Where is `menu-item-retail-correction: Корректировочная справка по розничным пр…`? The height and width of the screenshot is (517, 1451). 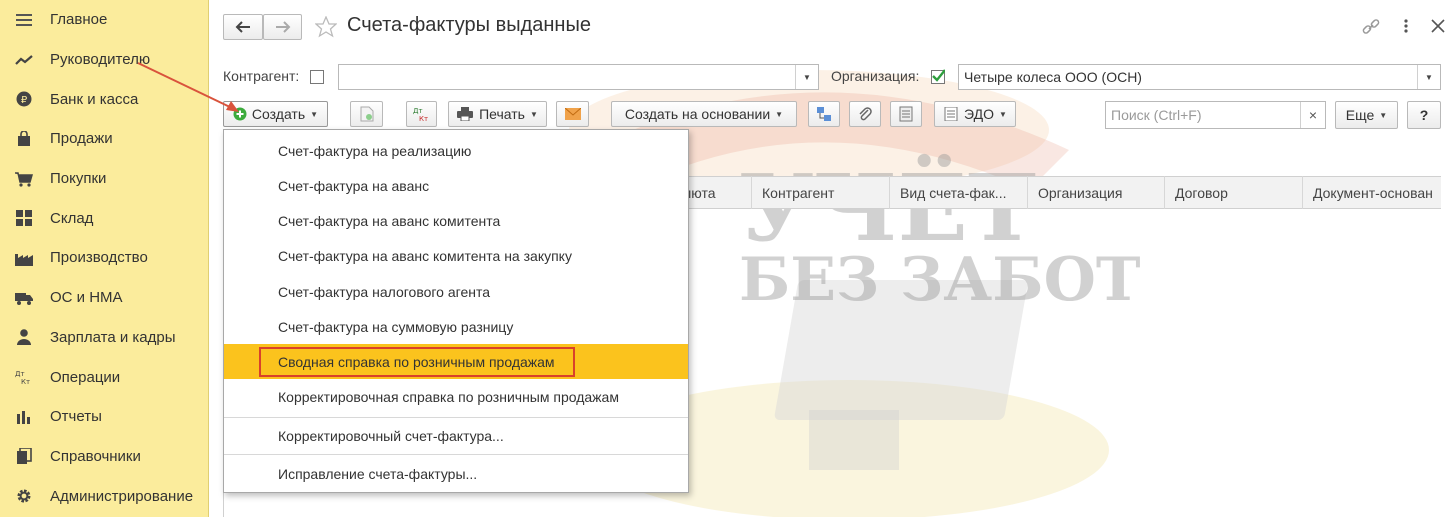
menu-item-retail-correction: Корректировочная справка по розничным пр… is located at coordinates (456, 396).